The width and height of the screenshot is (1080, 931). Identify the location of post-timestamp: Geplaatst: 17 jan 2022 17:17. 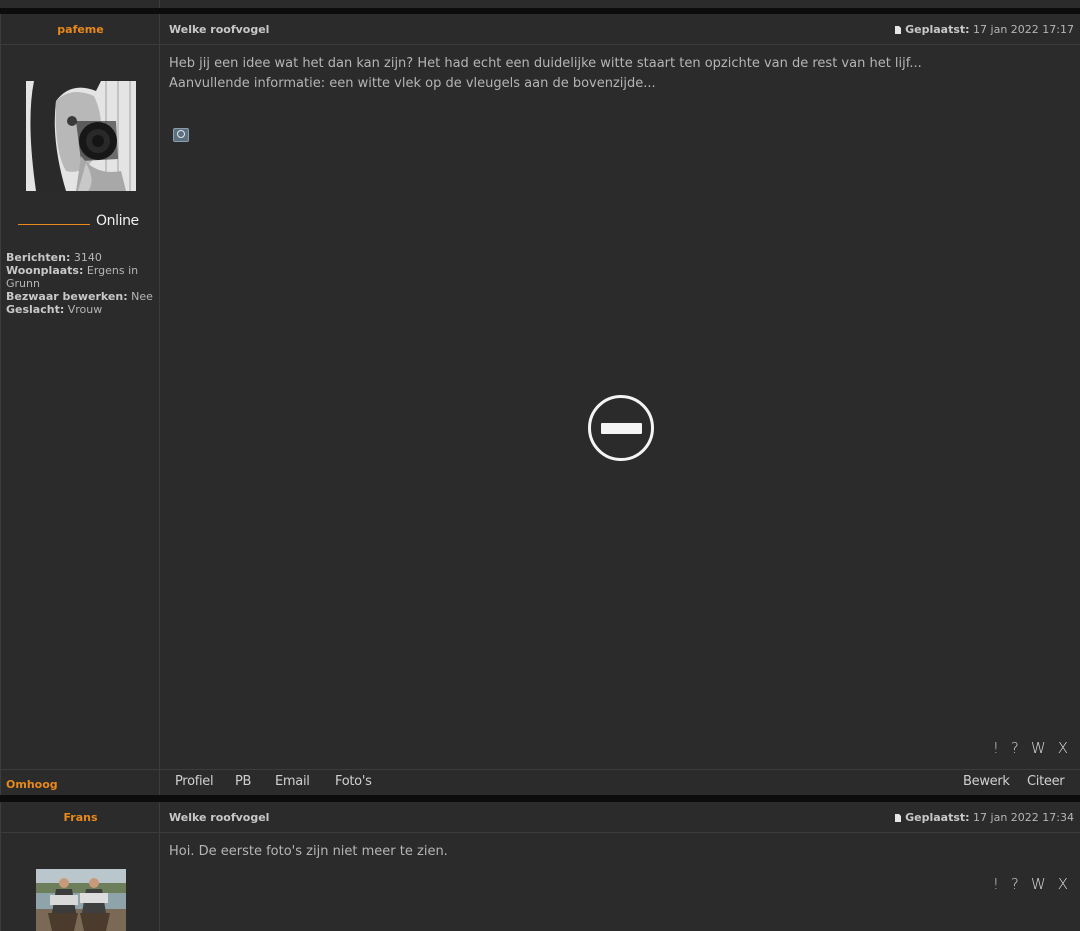
(984, 29).